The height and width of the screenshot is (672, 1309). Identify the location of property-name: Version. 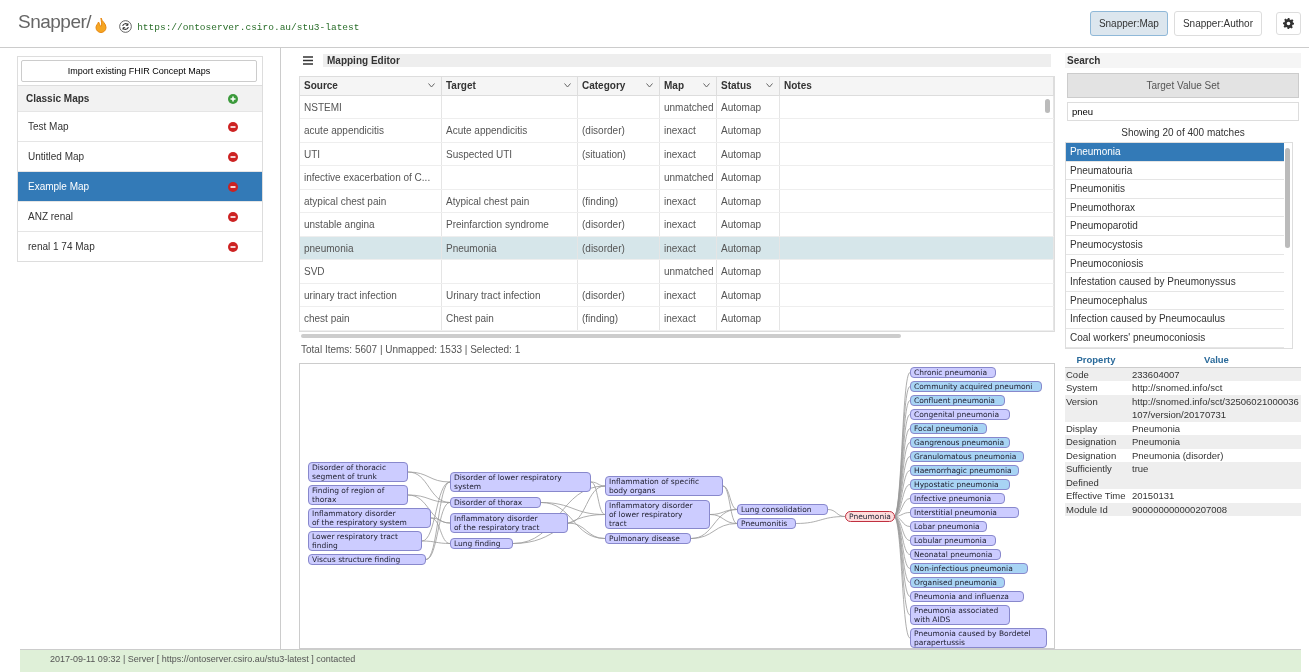
(1082, 401).